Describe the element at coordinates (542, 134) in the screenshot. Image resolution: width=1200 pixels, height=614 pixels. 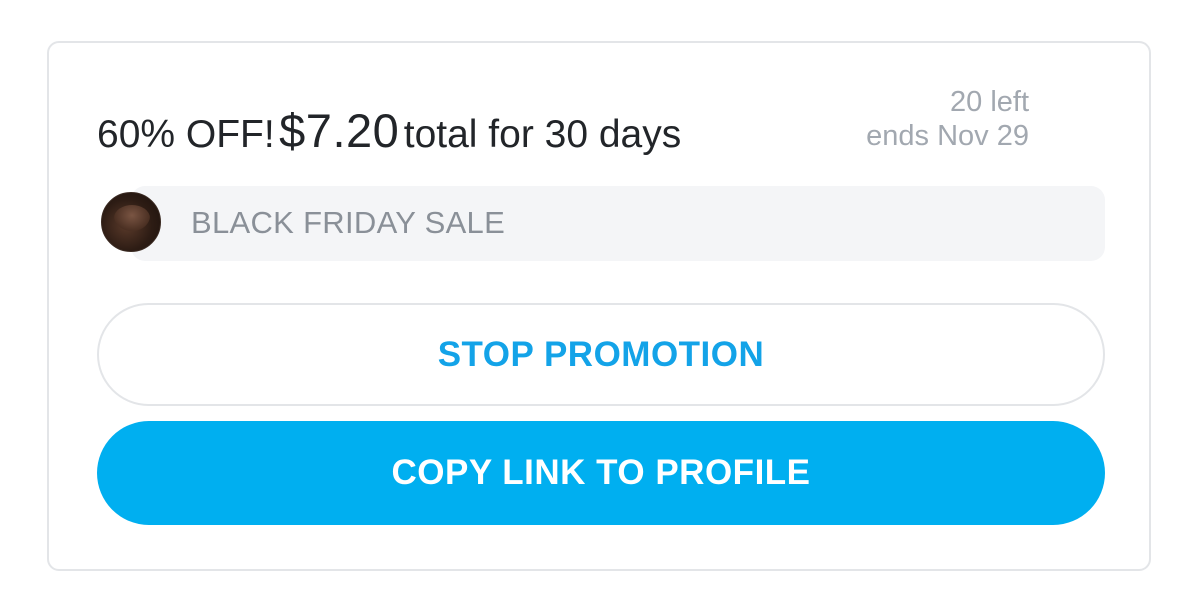
I see `duration-label: total for 30 days` at that location.